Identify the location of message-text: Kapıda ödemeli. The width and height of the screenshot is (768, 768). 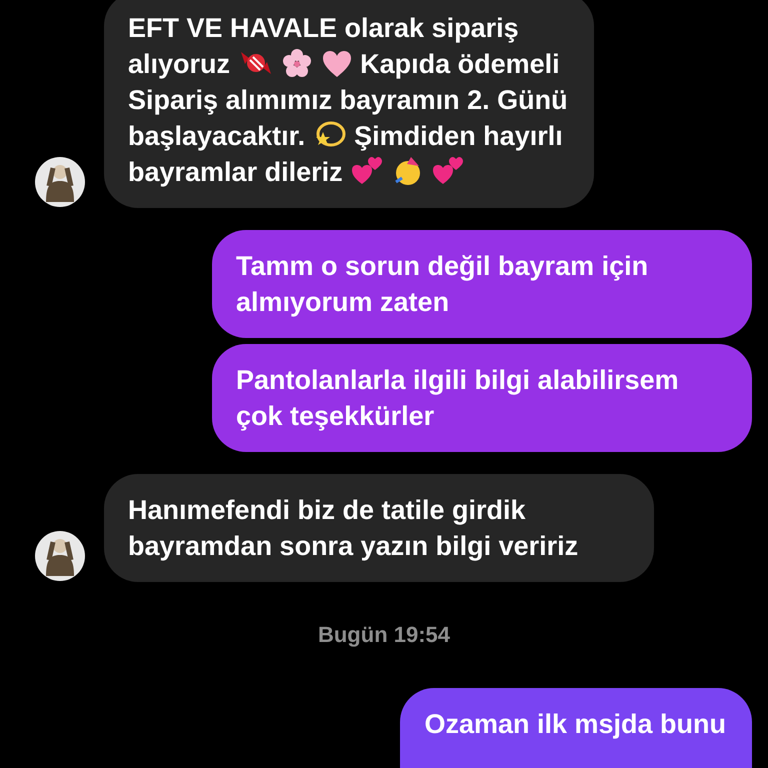
(460, 64).